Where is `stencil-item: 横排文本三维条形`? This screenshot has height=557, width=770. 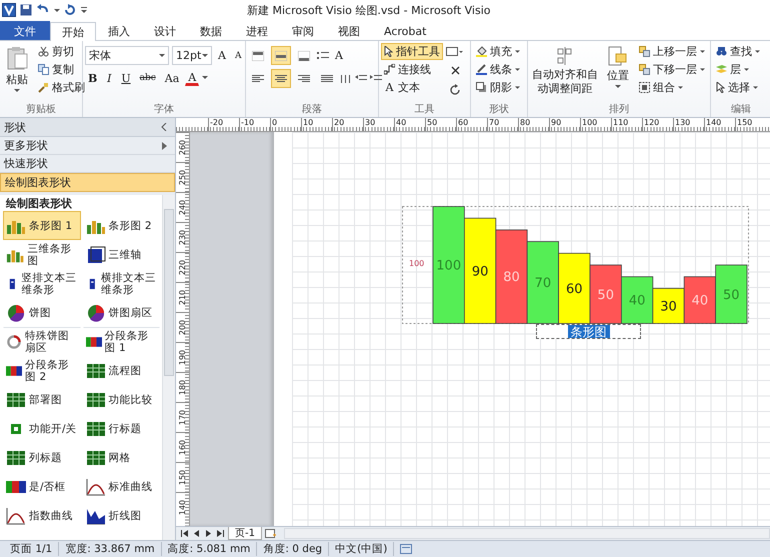 stencil-item: 横排文本三维条形 is located at coordinates (121, 283).